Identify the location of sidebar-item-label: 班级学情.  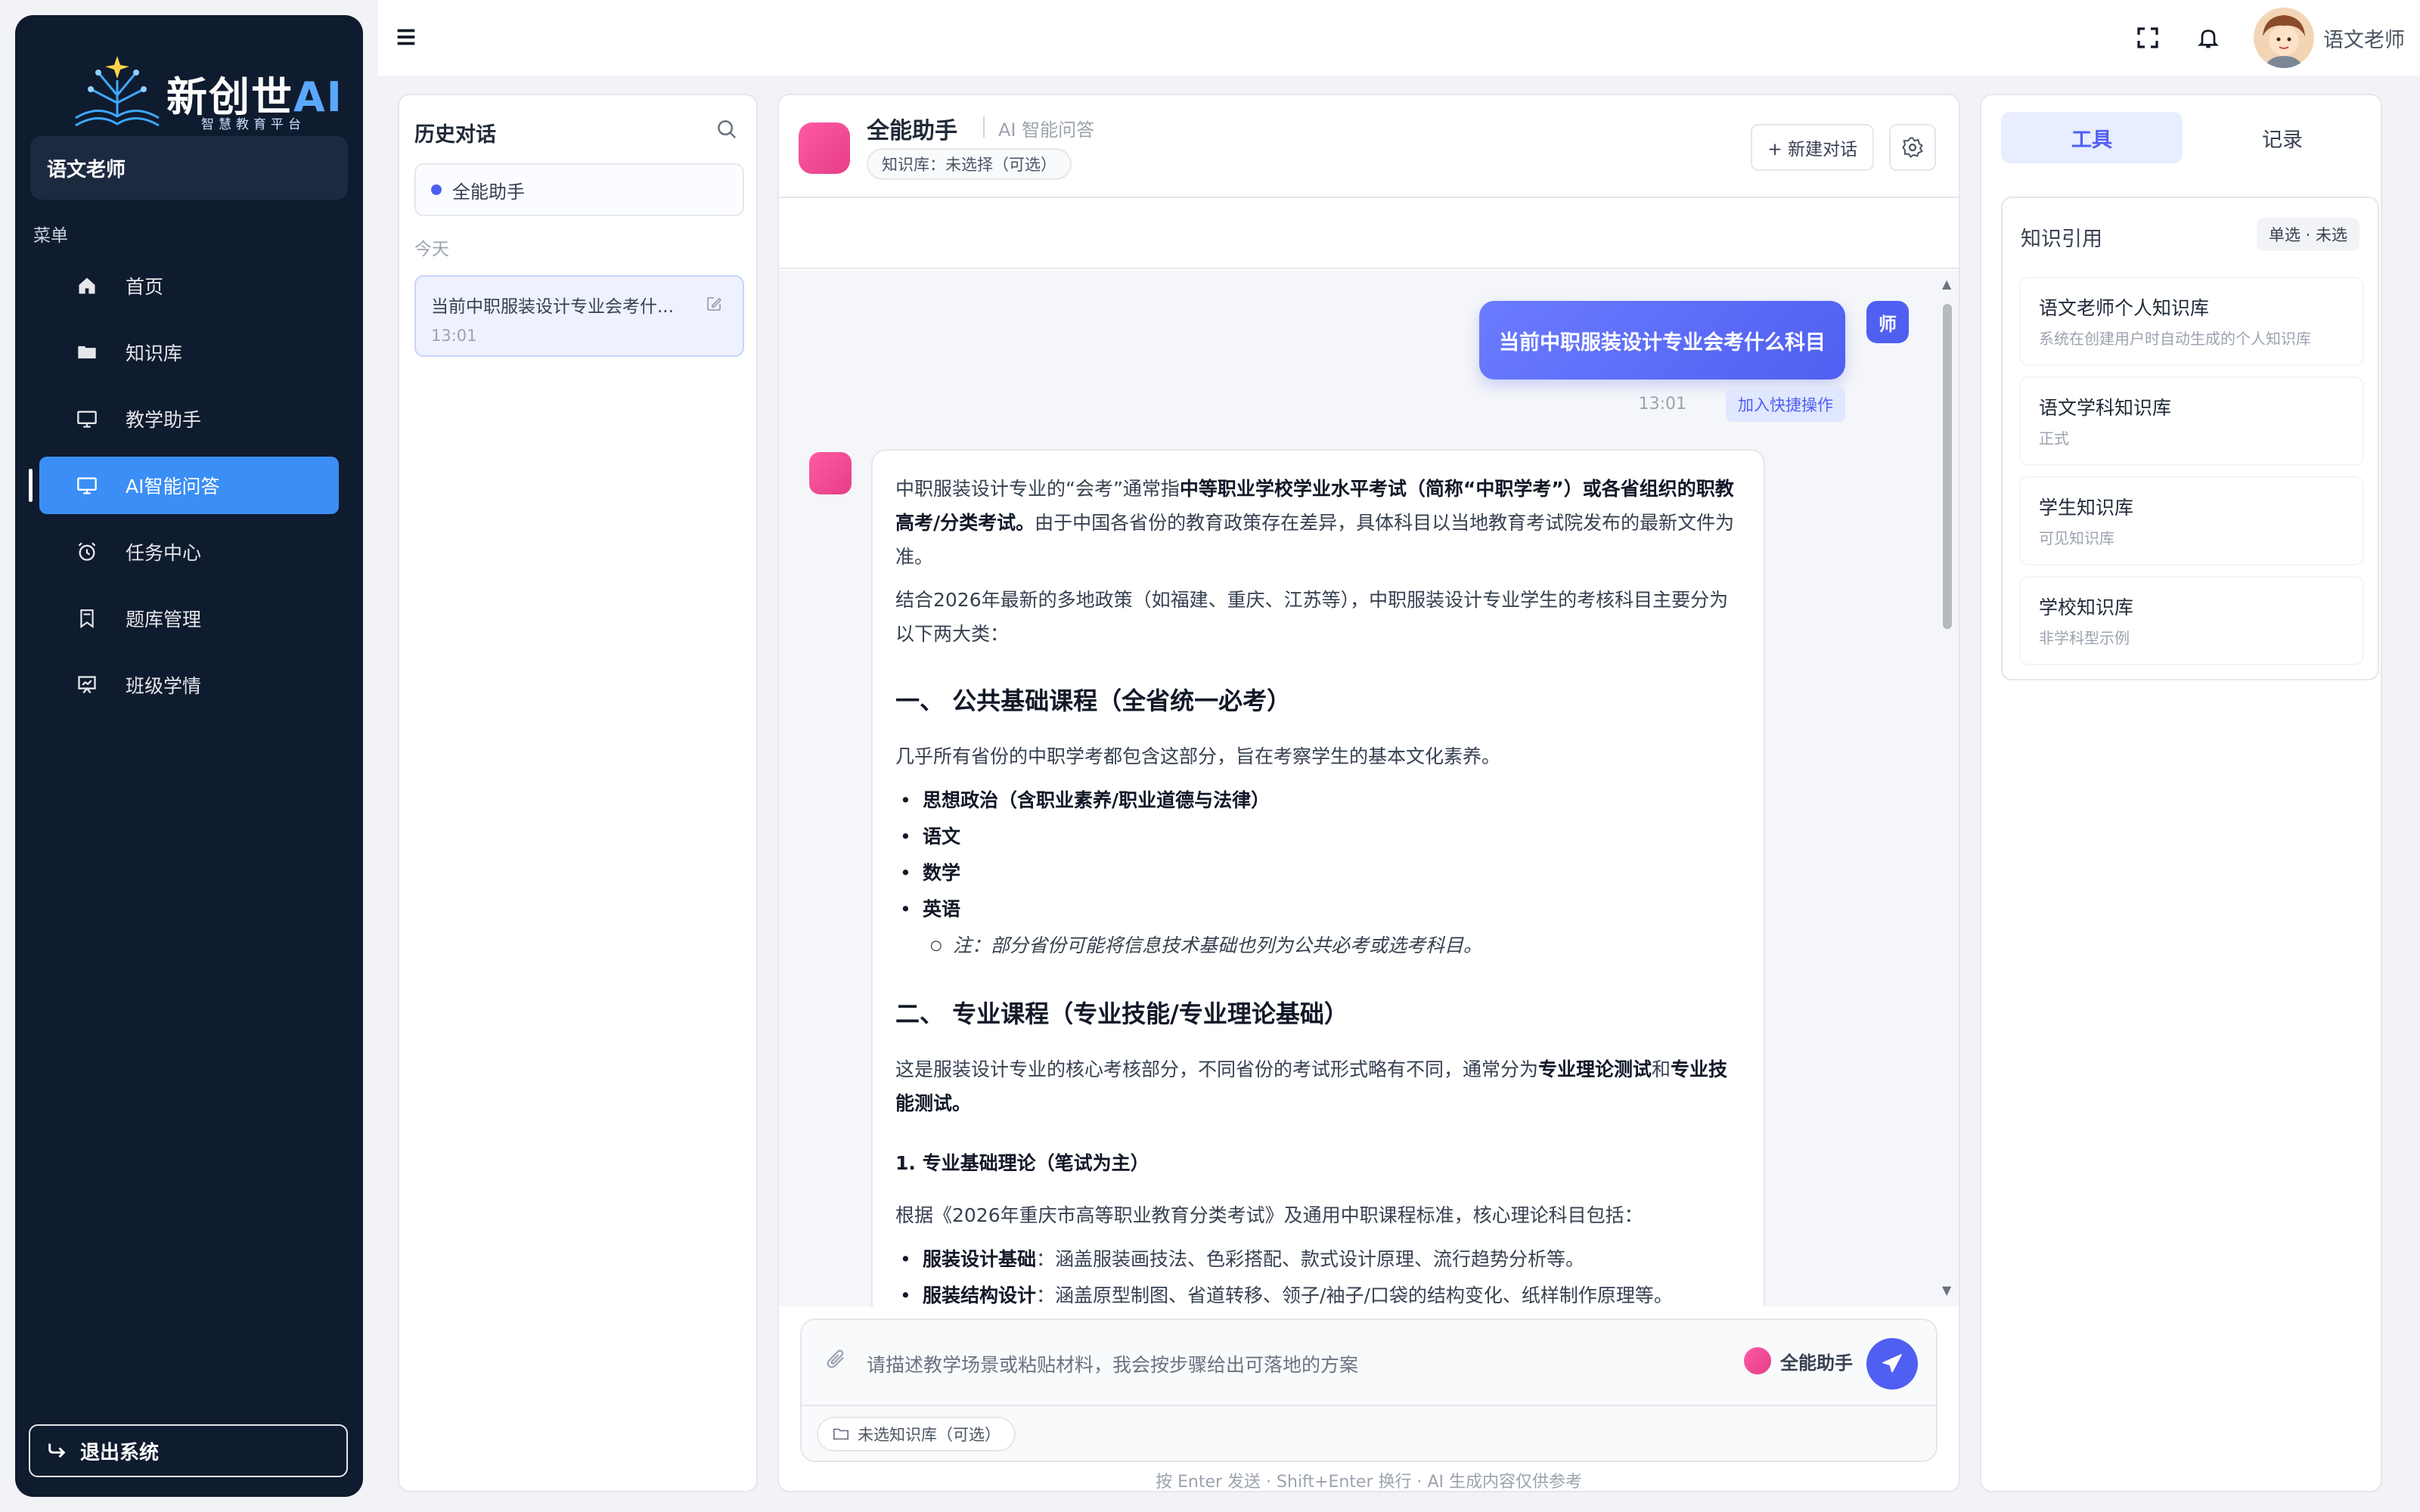
(164, 686).